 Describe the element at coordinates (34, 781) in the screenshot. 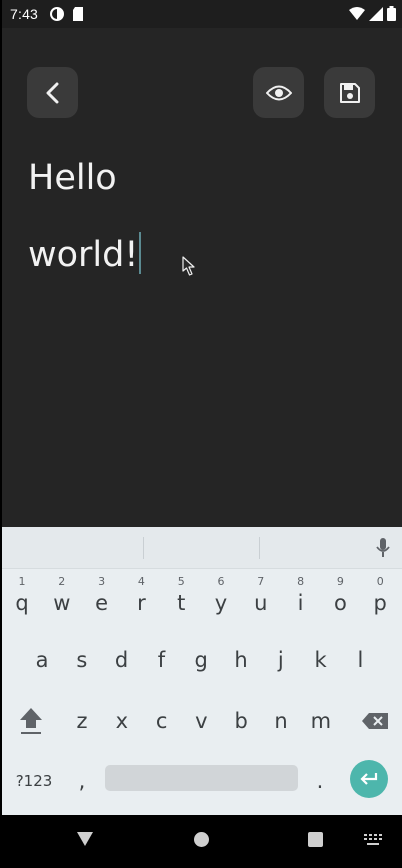

I see `symbols-key: ?123` at that location.